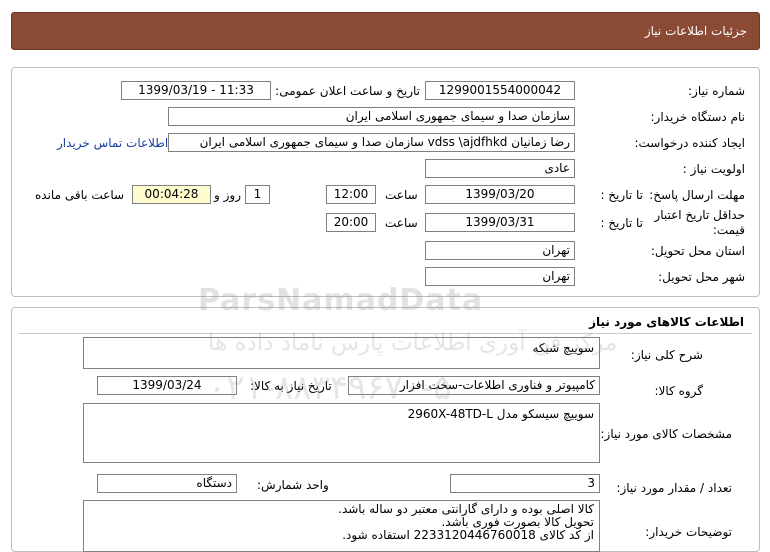 The image size is (770, 552). I want to click on priority-label: اولویت نیاز :, so click(713, 169).